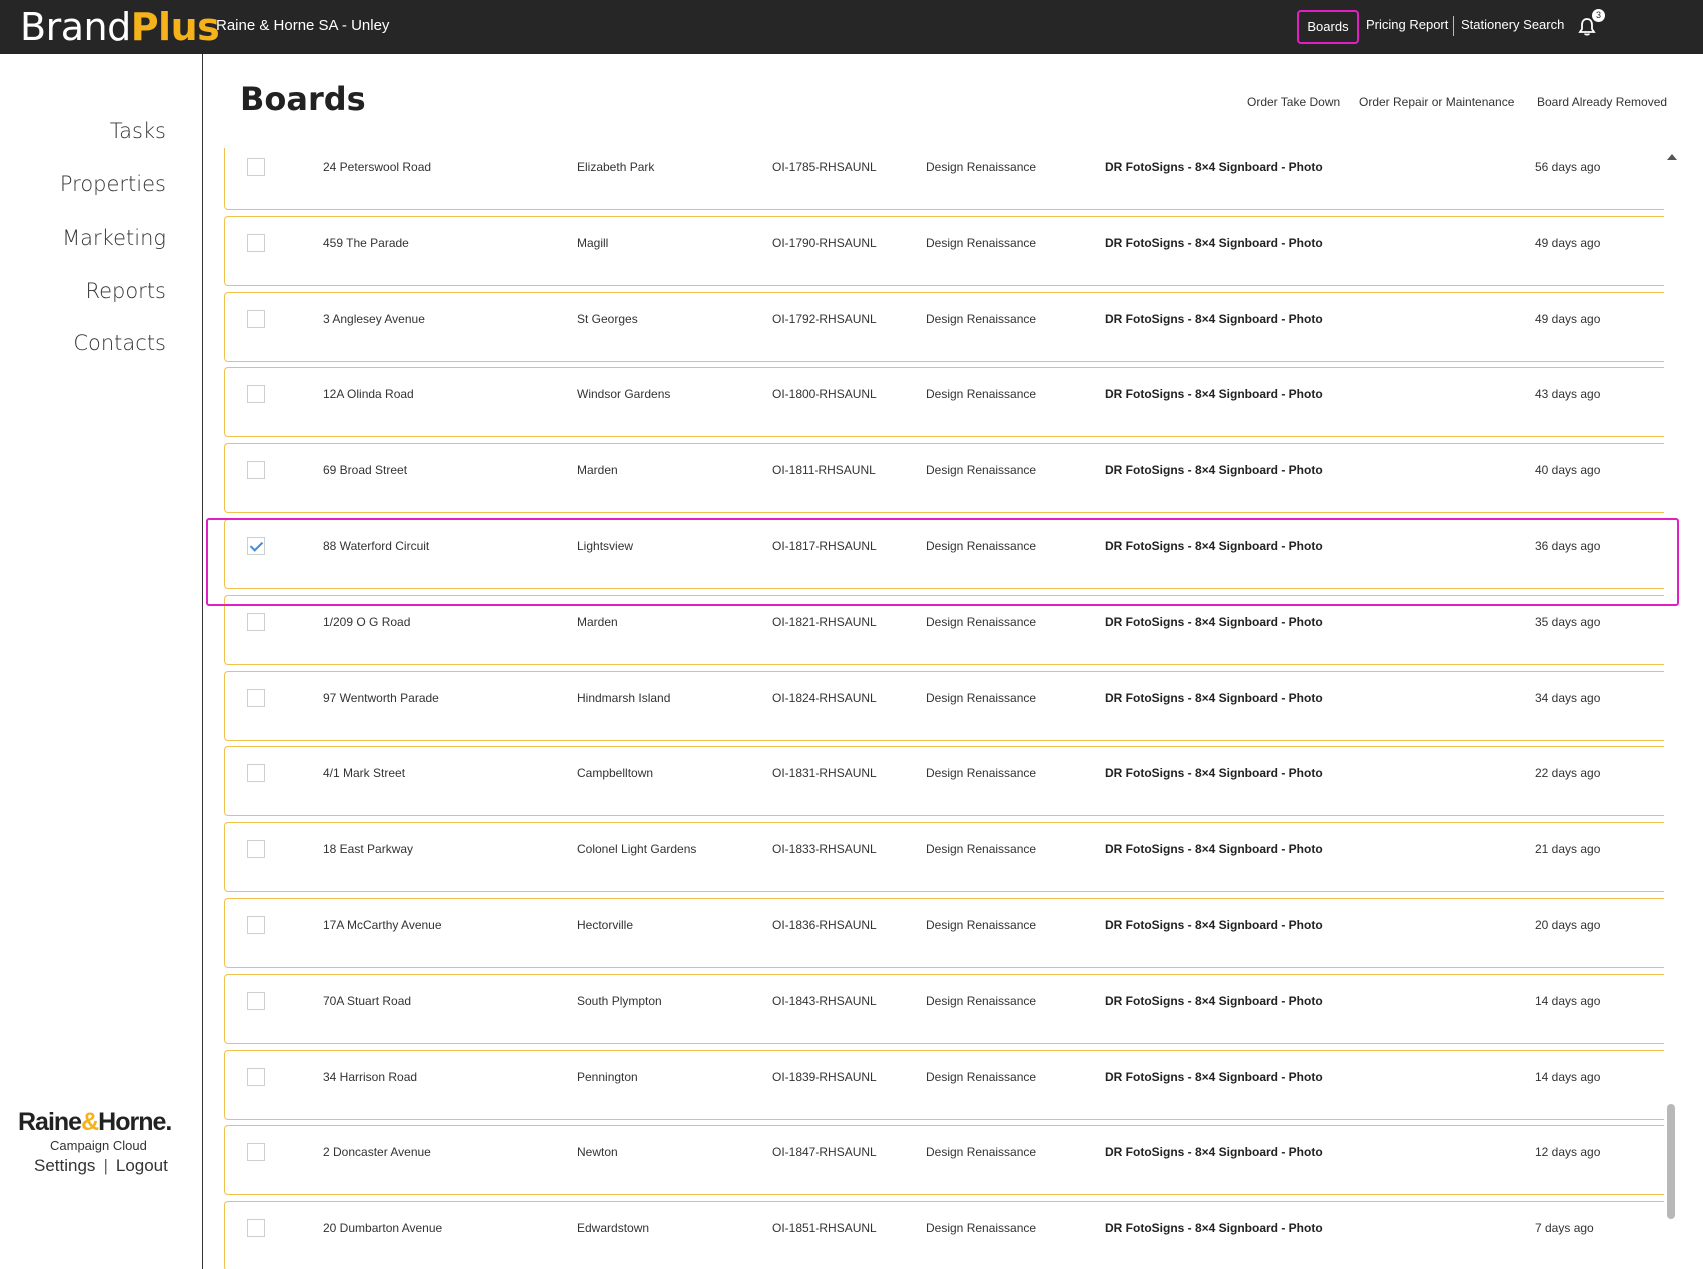  Describe the element at coordinates (597, 1152) in the screenshot. I see `row-suburb: Newton` at that location.